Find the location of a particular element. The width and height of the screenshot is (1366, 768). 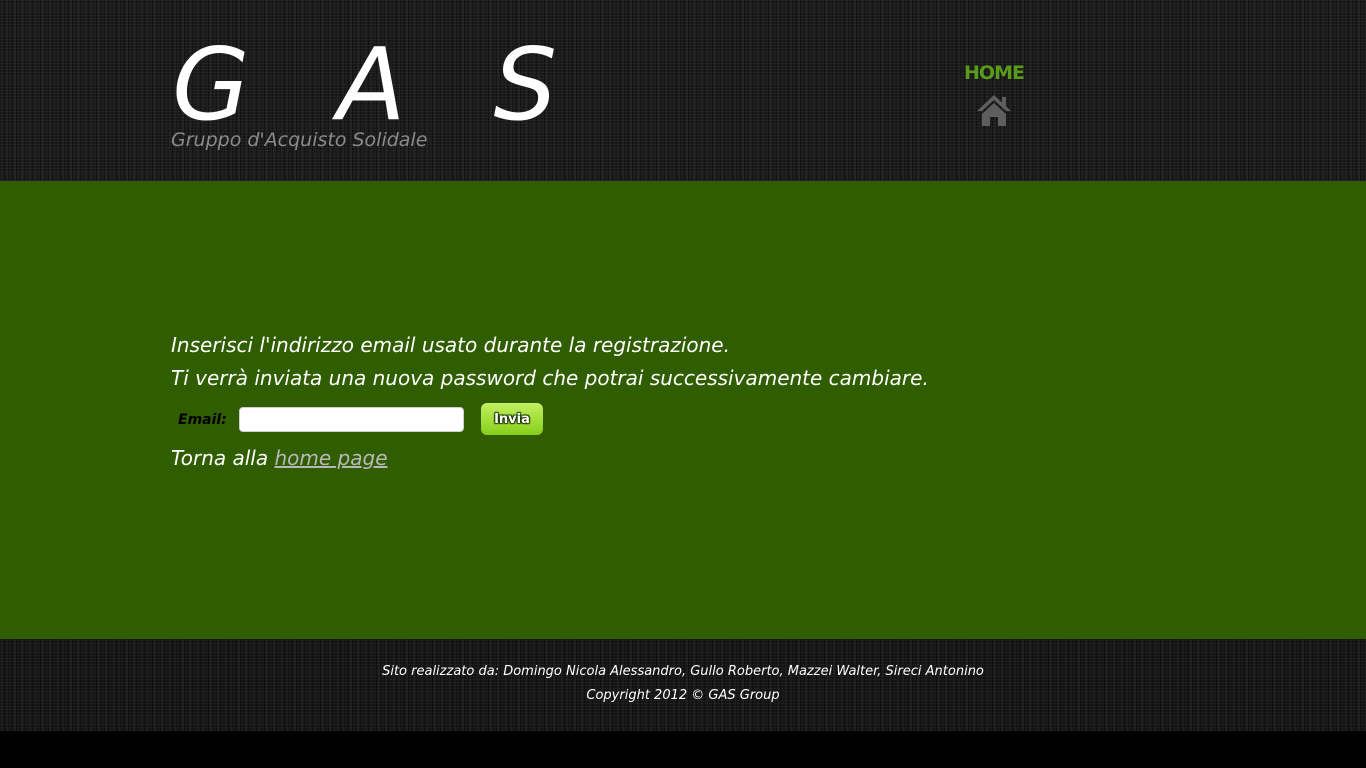

password-reset-form: Email: Invia is located at coordinates (378, 419).